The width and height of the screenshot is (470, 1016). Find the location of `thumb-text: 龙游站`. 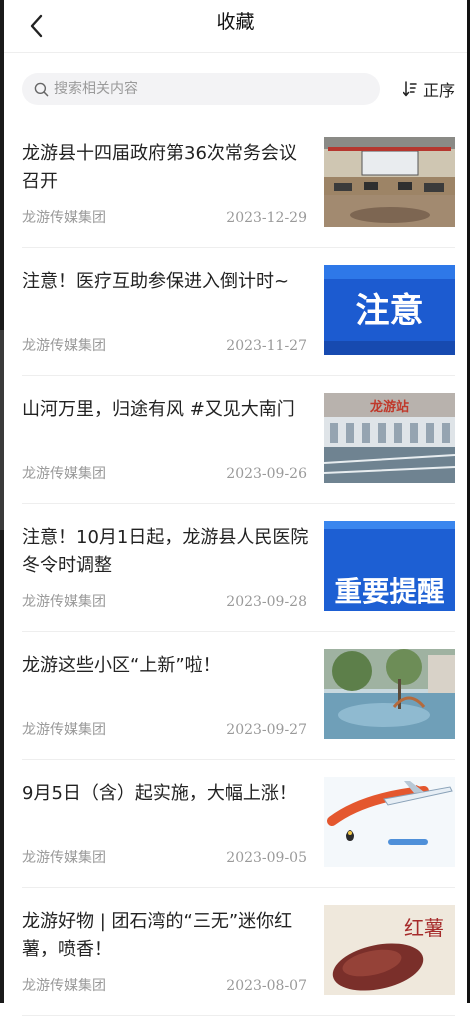

thumb-text: 龙游站 is located at coordinates (389, 407).